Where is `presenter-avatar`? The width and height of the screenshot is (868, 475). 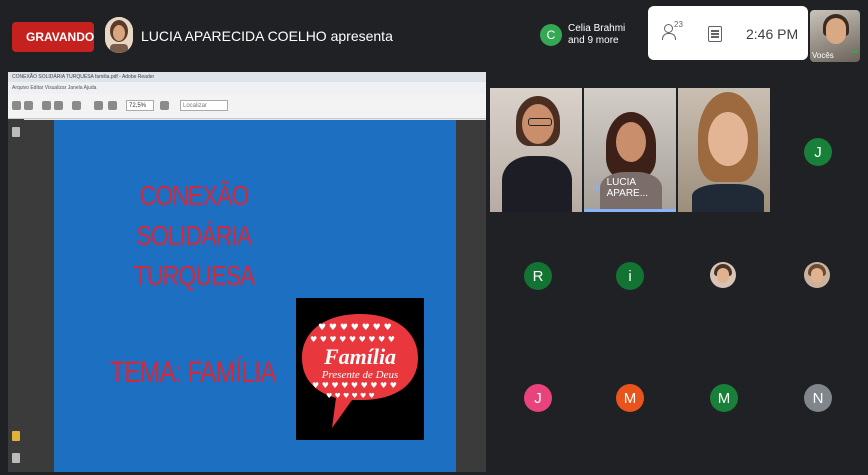
presenter-avatar is located at coordinates (119, 35).